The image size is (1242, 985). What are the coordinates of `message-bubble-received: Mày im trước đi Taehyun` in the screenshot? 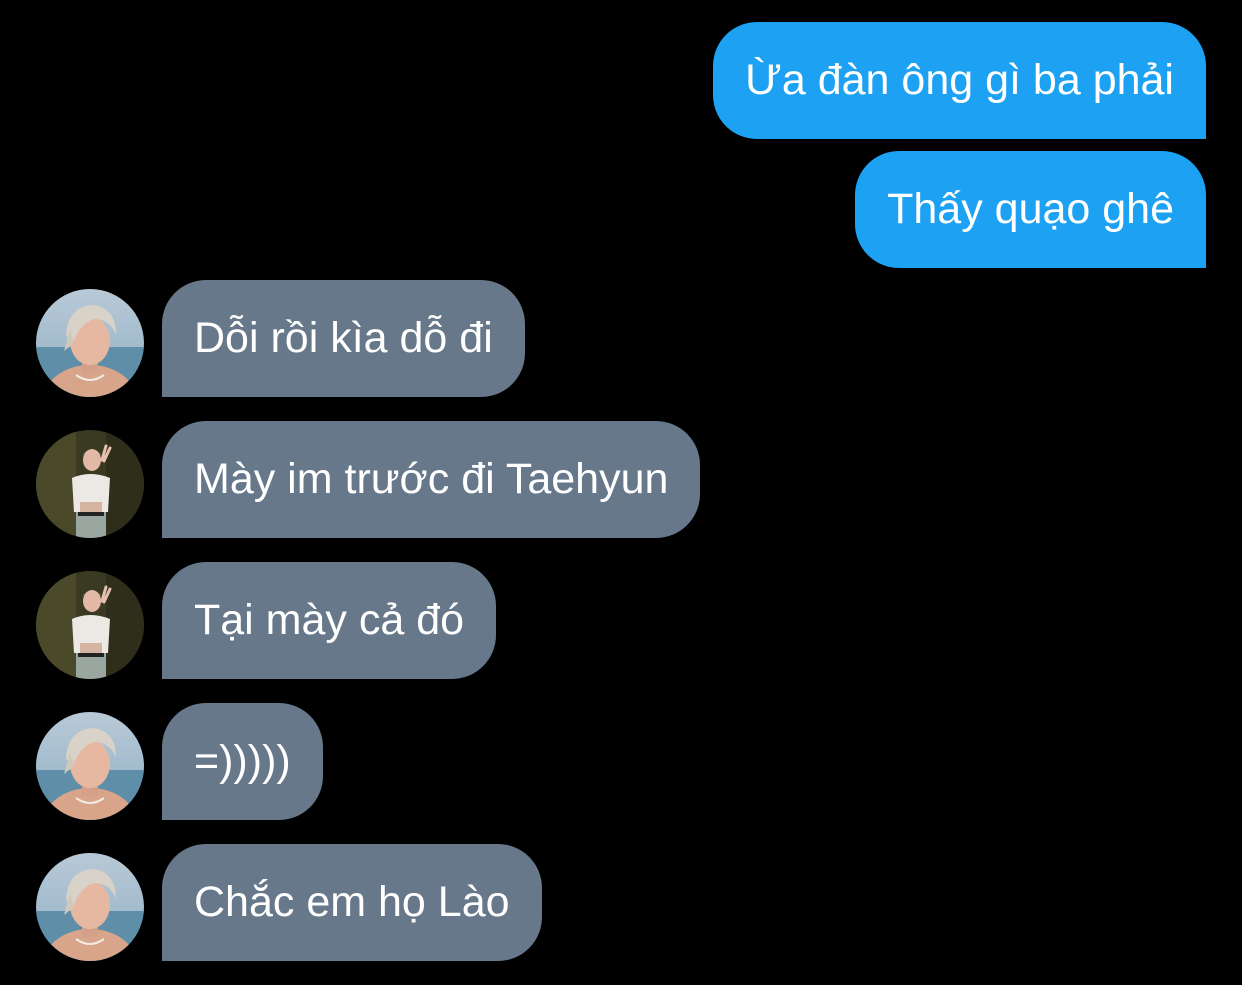 It's located at (431, 479).